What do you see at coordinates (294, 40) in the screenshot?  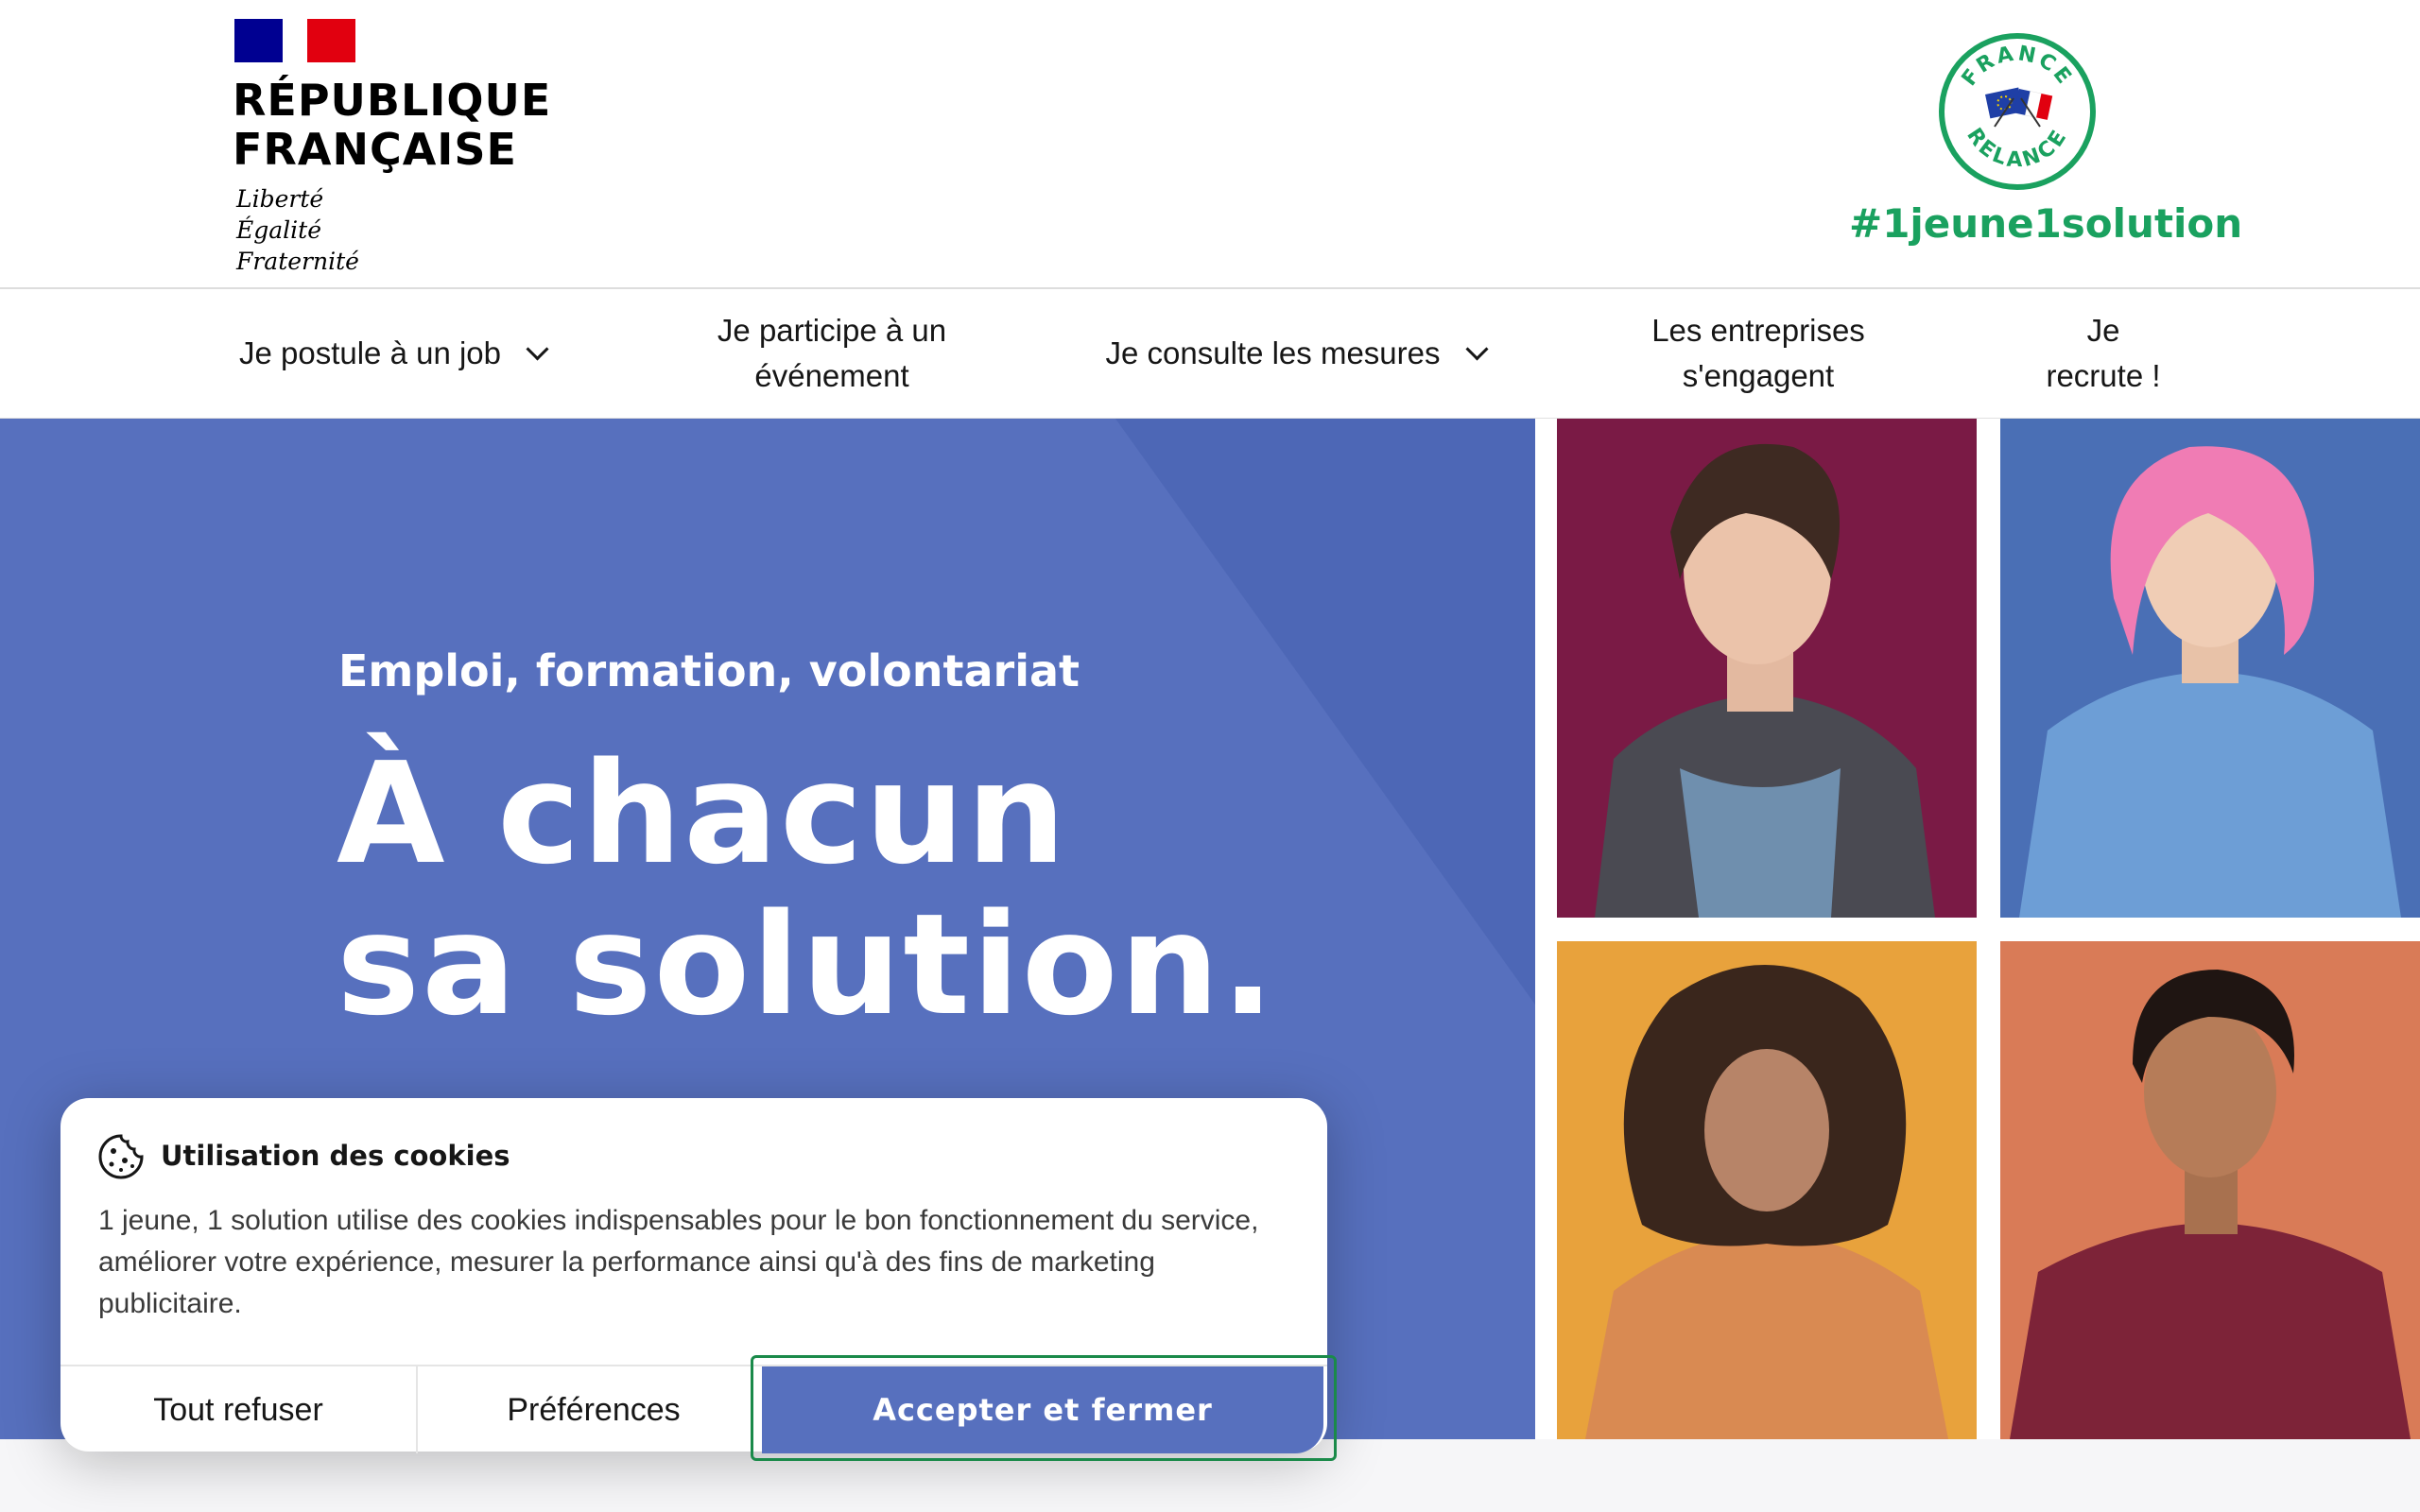 I see `marianne-flag-logo` at bounding box center [294, 40].